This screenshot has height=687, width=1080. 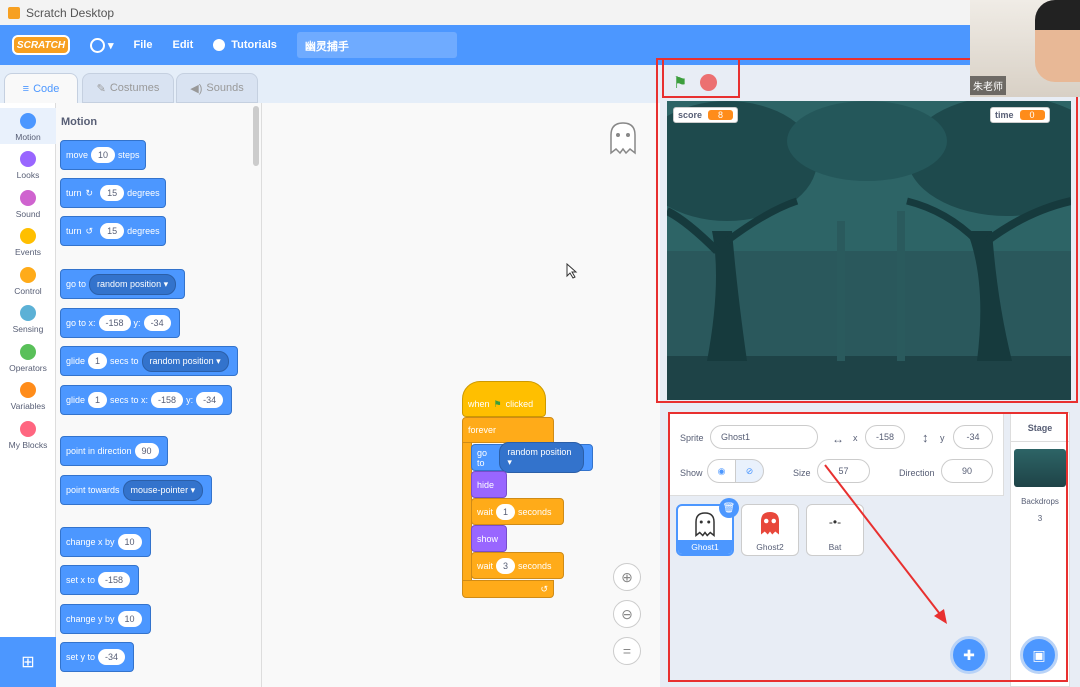 What do you see at coordinates (93, 490) in the screenshot?
I see `block-text: point towards` at bounding box center [93, 490].